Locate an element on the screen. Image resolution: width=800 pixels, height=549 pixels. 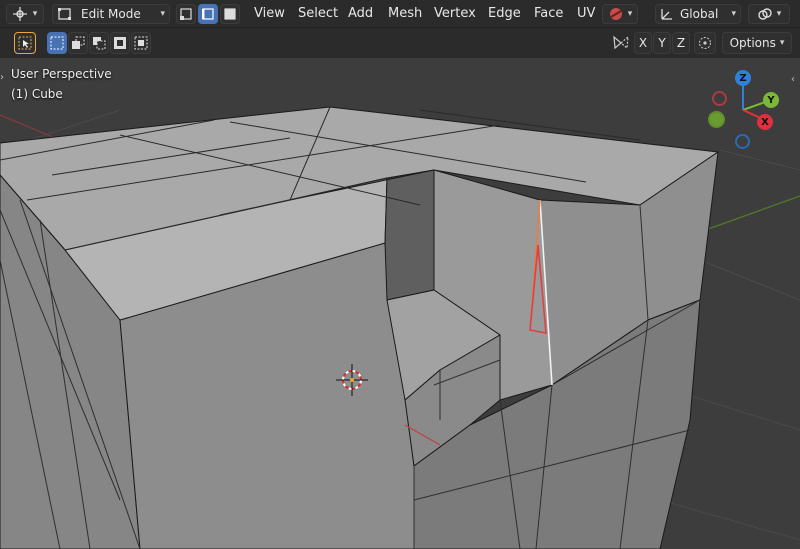
mirror-z-toggle: Z is located at coordinates (681, 43).